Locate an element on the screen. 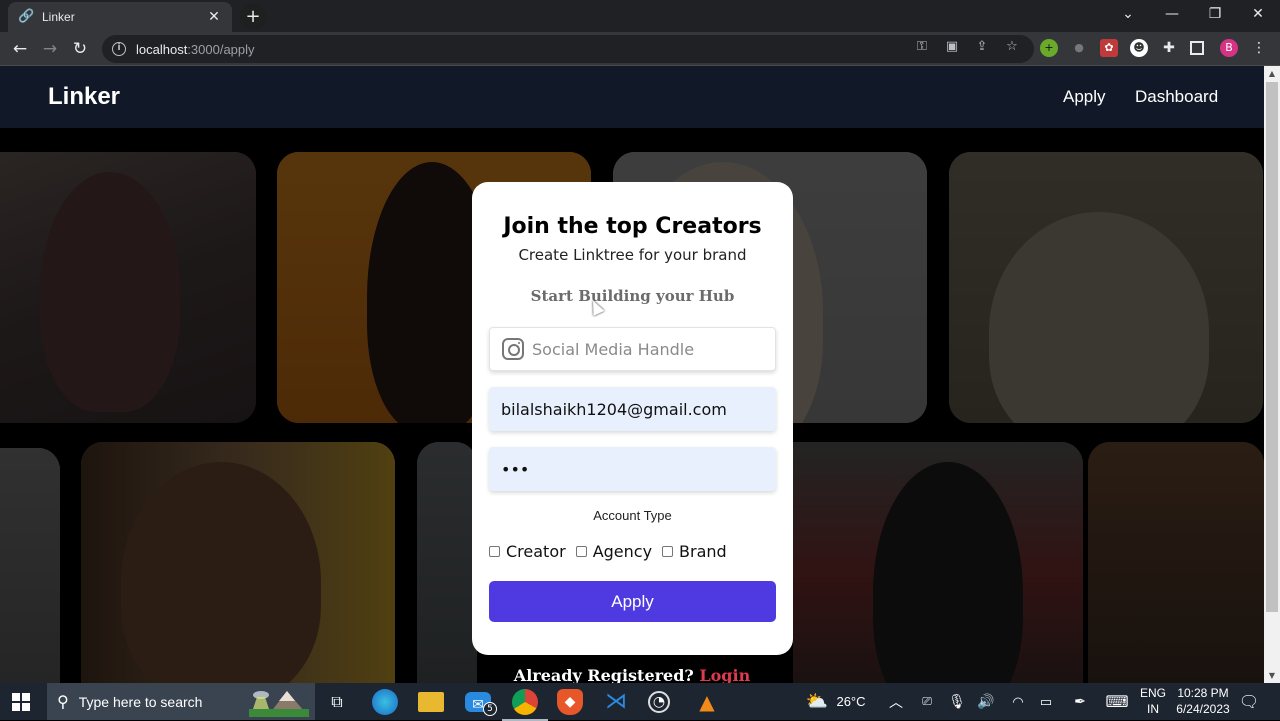 This screenshot has height=721, width=1280. windows-start-button is located at coordinates (21, 702).